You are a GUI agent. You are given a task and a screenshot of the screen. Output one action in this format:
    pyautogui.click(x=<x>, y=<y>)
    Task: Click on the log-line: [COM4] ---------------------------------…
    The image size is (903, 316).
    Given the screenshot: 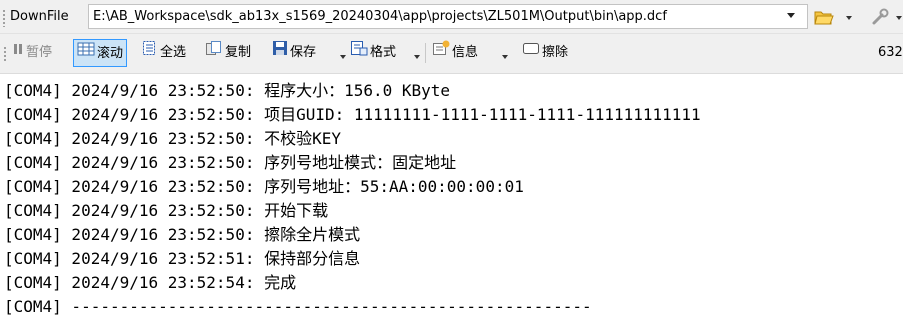 What is the action you would take?
    pyautogui.click(x=298, y=306)
    